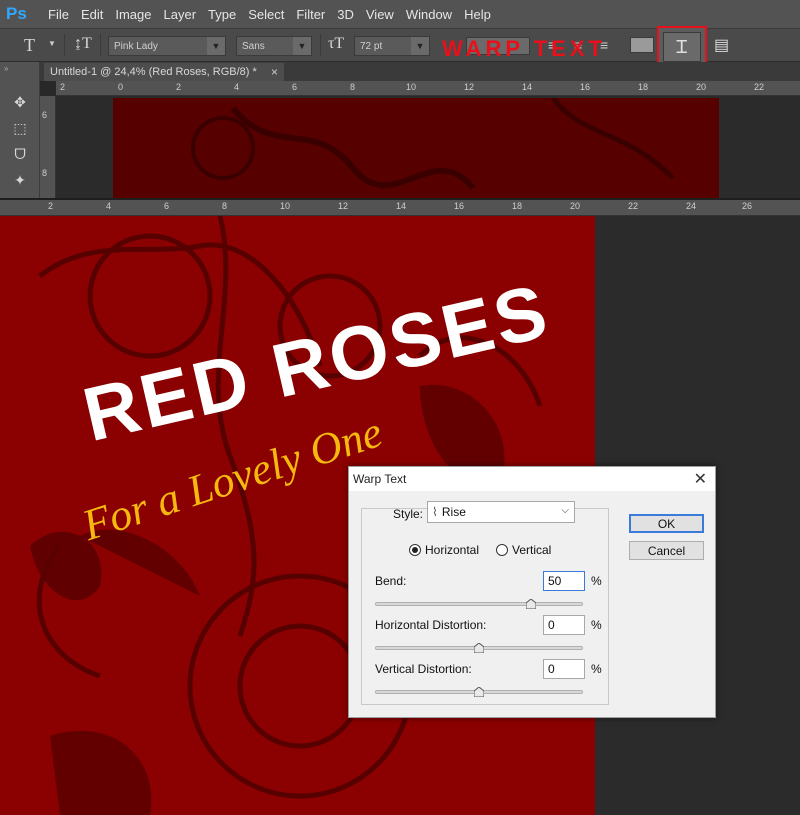 This screenshot has width=800, height=815. What do you see at coordinates (266, 14) in the screenshot?
I see `menu-select: Select` at bounding box center [266, 14].